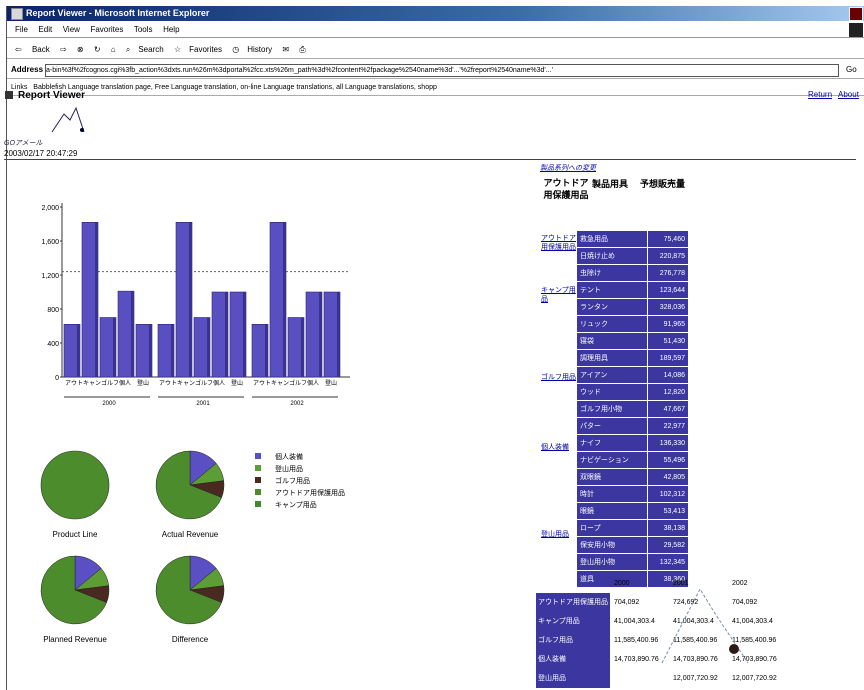 This screenshot has width=864, height=690. I want to click on table-row: テント 123,644, so click(633, 290).